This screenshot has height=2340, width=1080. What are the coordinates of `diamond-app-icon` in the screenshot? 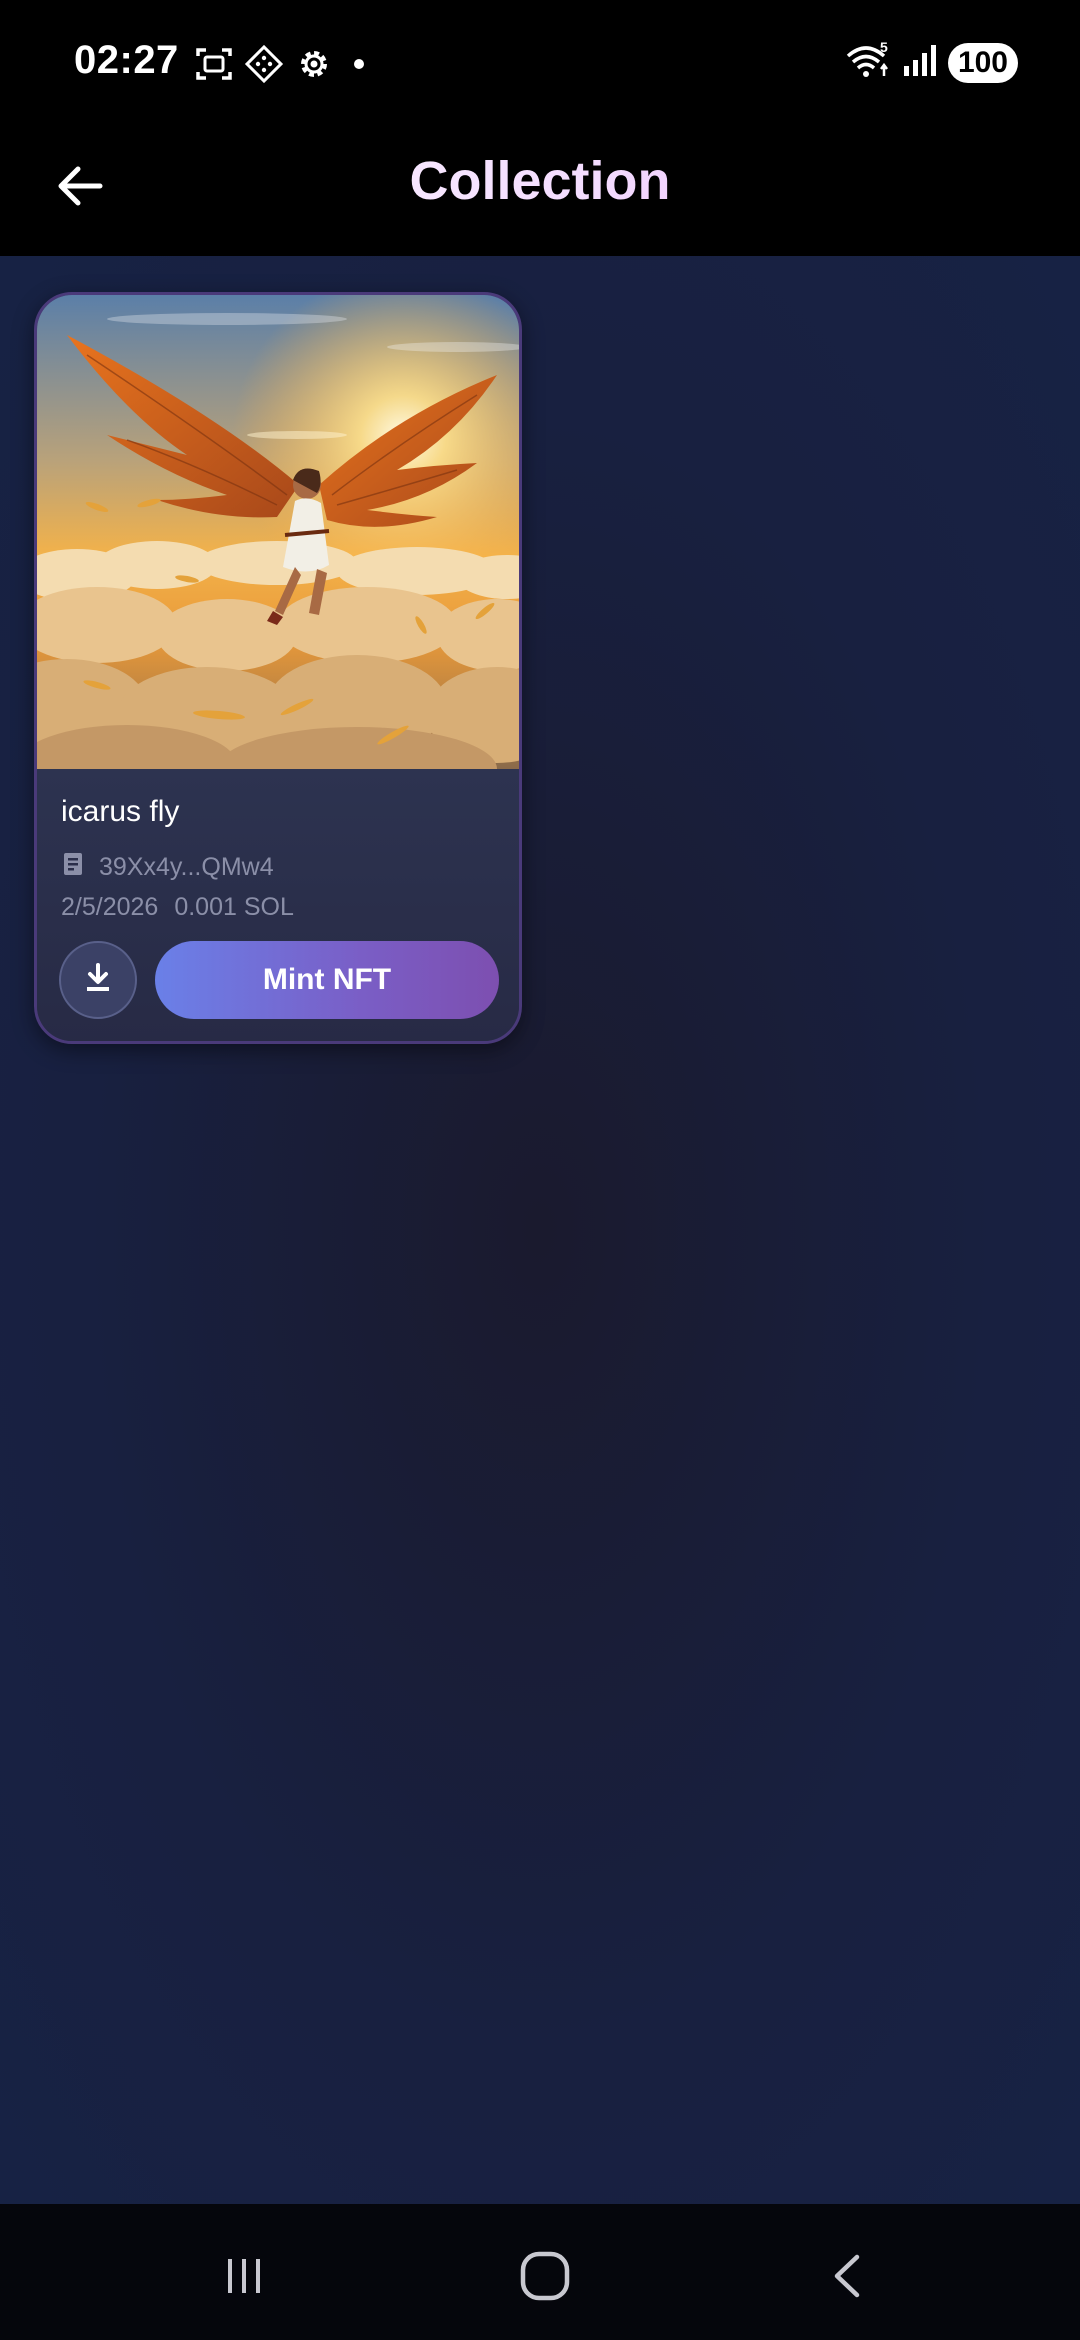 It's located at (264, 64).